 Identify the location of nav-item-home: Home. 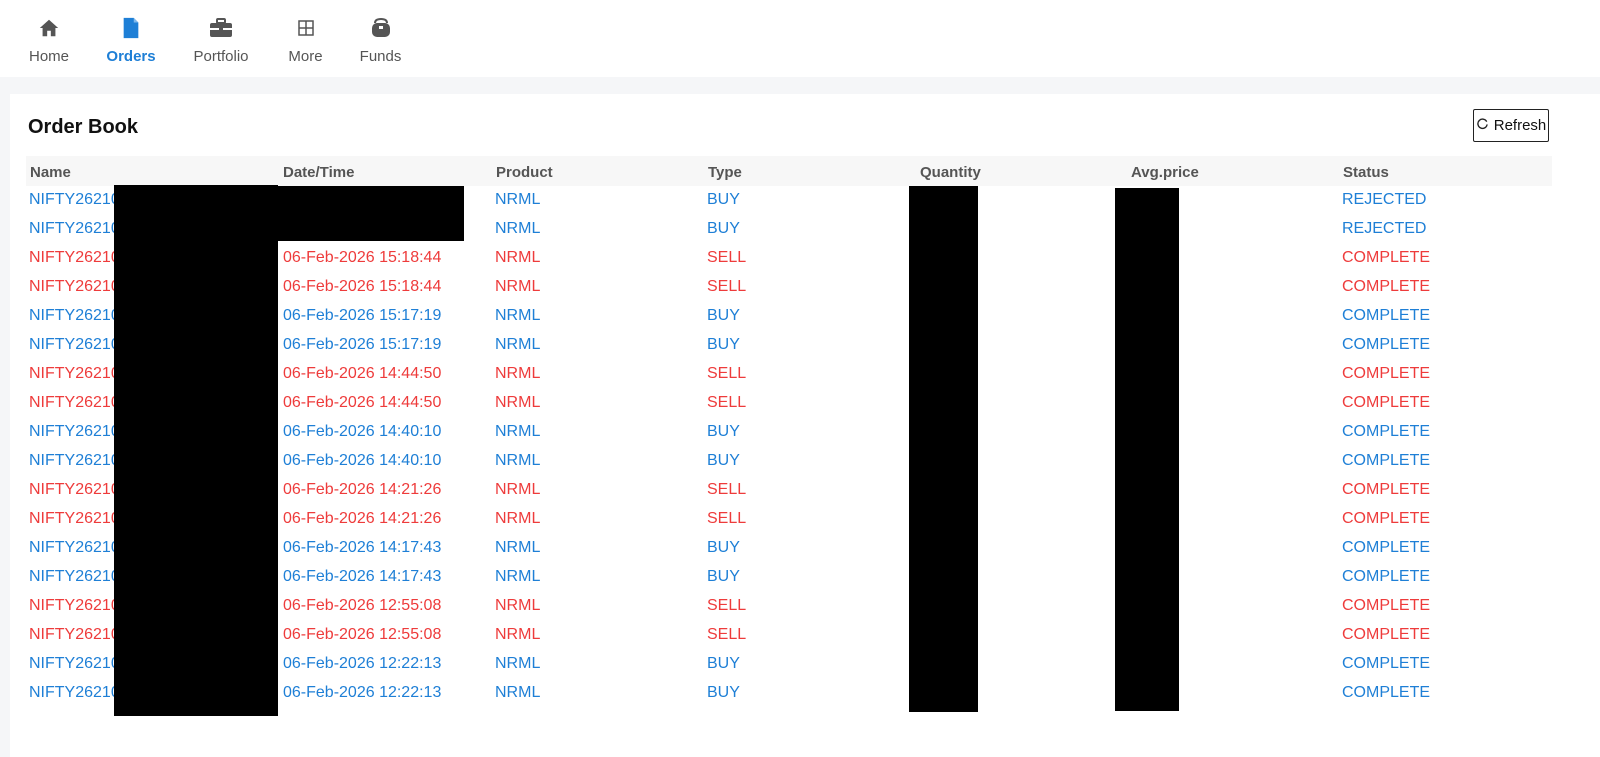
(49, 38).